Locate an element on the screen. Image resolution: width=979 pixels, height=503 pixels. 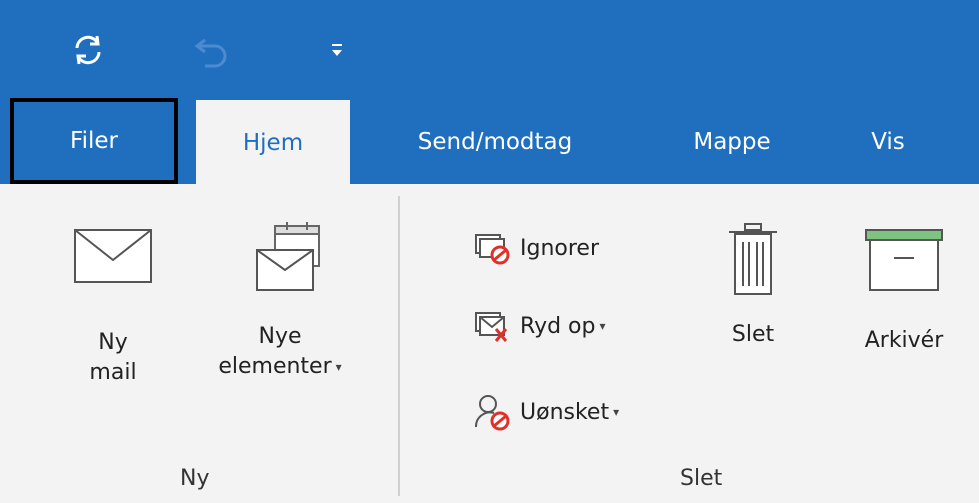
new-items-label-2: elementer ▾ is located at coordinates (280, 366).